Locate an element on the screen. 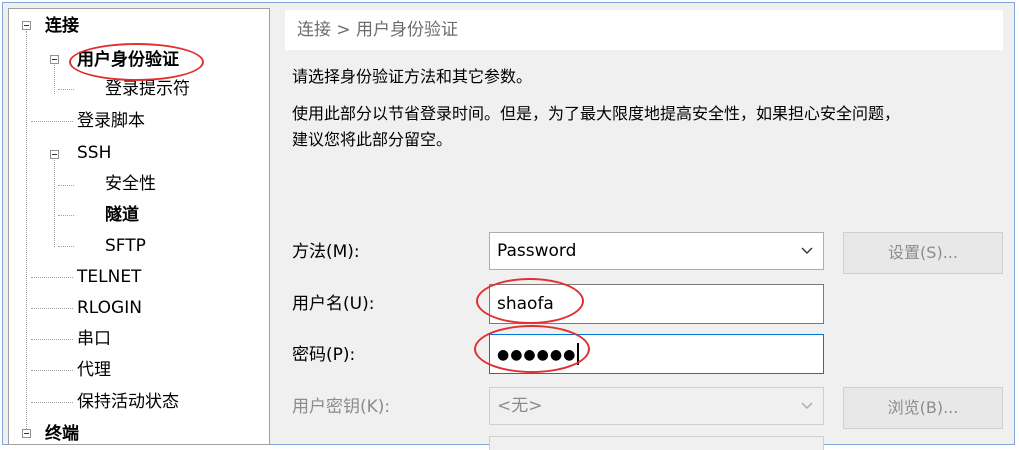 This screenshot has height=450, width=1019. userkey-value: <无> is located at coordinates (520, 406).